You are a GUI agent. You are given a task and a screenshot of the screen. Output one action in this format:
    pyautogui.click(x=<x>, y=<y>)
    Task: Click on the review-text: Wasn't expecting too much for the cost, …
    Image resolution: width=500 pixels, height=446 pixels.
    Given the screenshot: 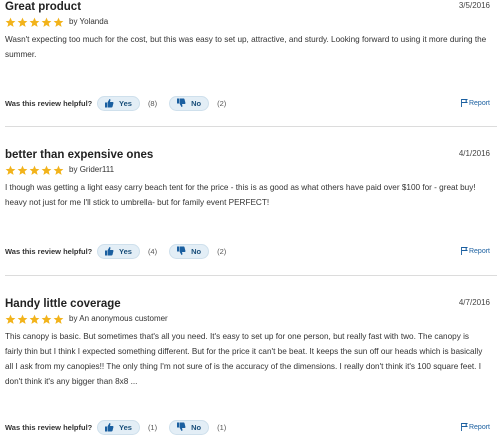 What is the action you would take?
    pyautogui.click(x=246, y=47)
    